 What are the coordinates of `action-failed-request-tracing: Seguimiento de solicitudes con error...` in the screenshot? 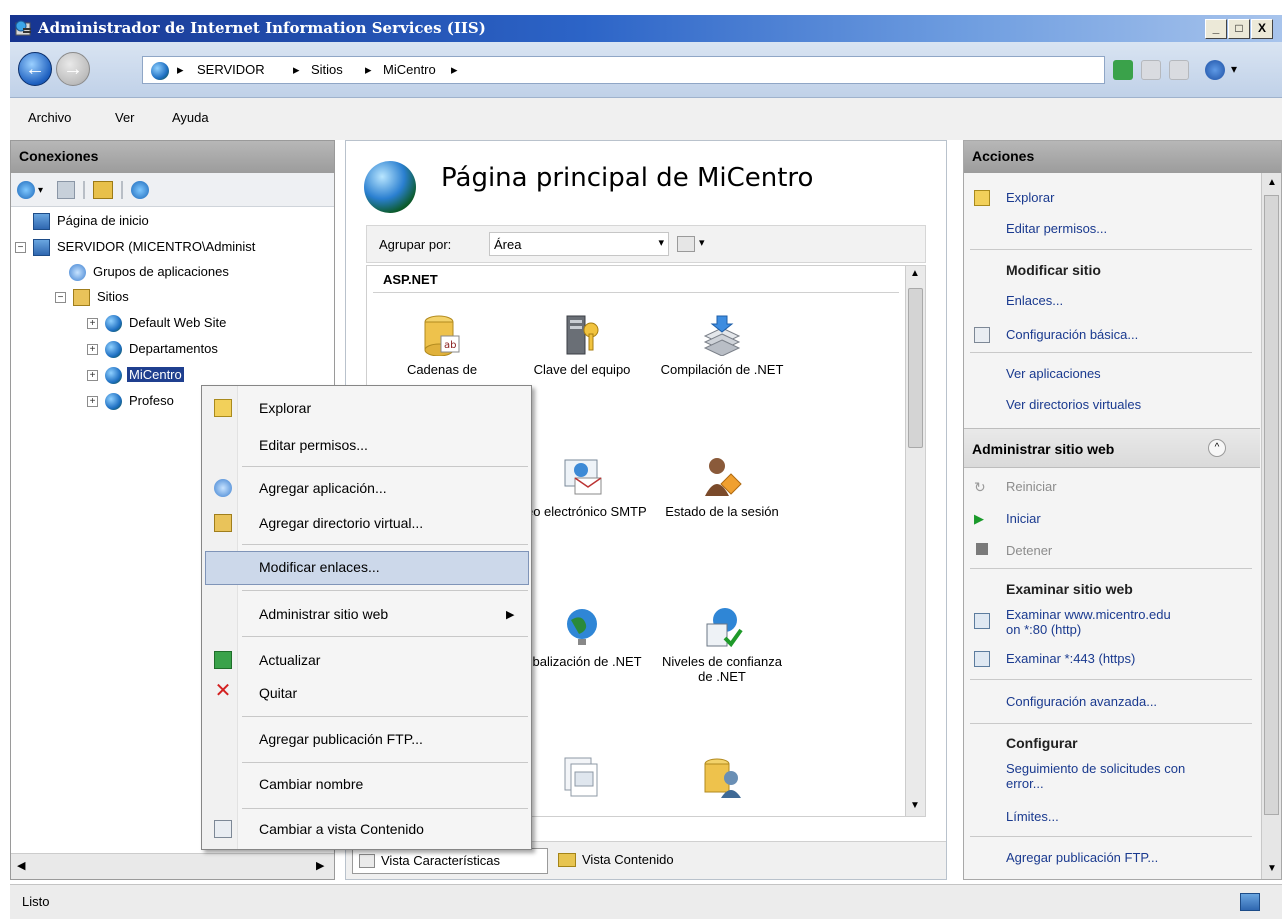 It's located at (1095, 776).